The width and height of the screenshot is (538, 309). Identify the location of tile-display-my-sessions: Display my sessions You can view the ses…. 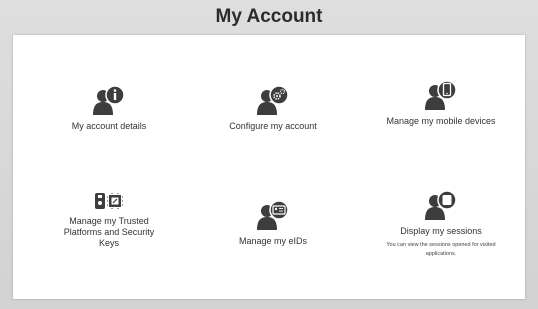
(441, 224).